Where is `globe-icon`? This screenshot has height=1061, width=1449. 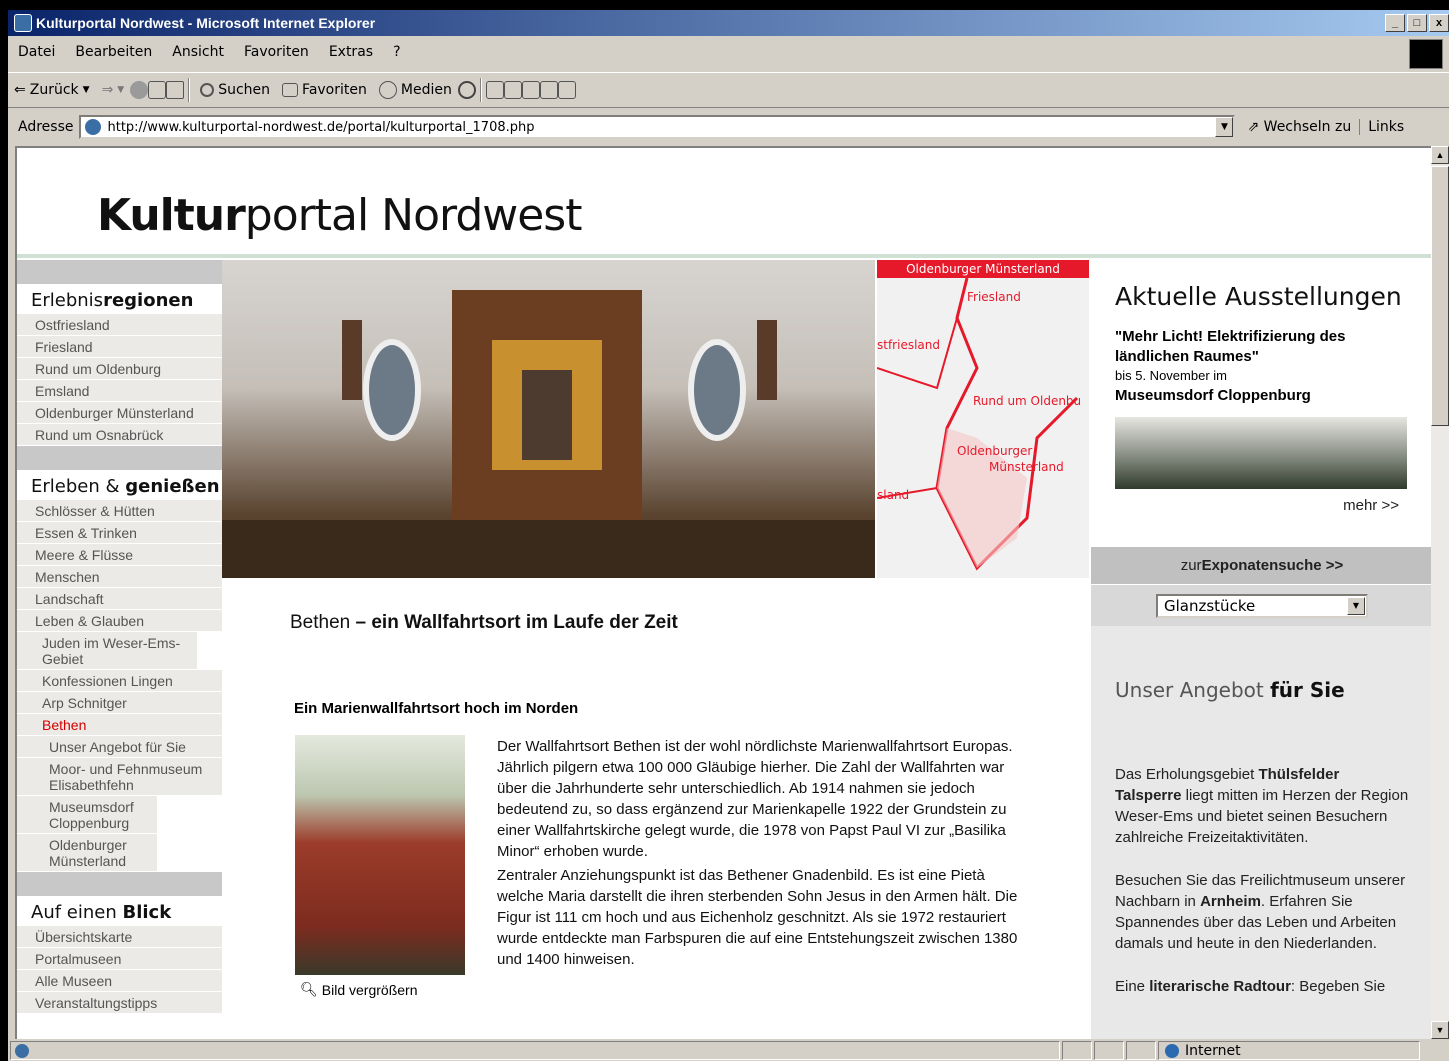 globe-icon is located at coordinates (1172, 1050).